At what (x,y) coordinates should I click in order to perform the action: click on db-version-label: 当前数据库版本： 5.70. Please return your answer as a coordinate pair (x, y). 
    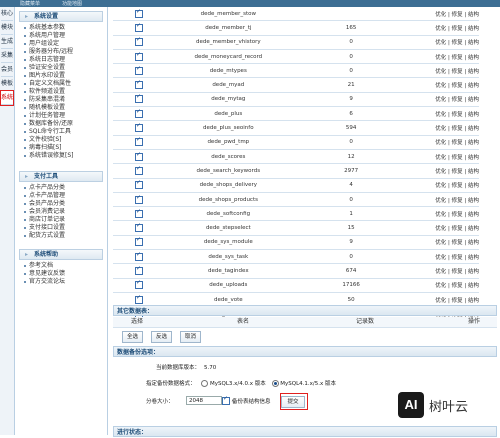
    Looking at the image, I should click on (186, 367).